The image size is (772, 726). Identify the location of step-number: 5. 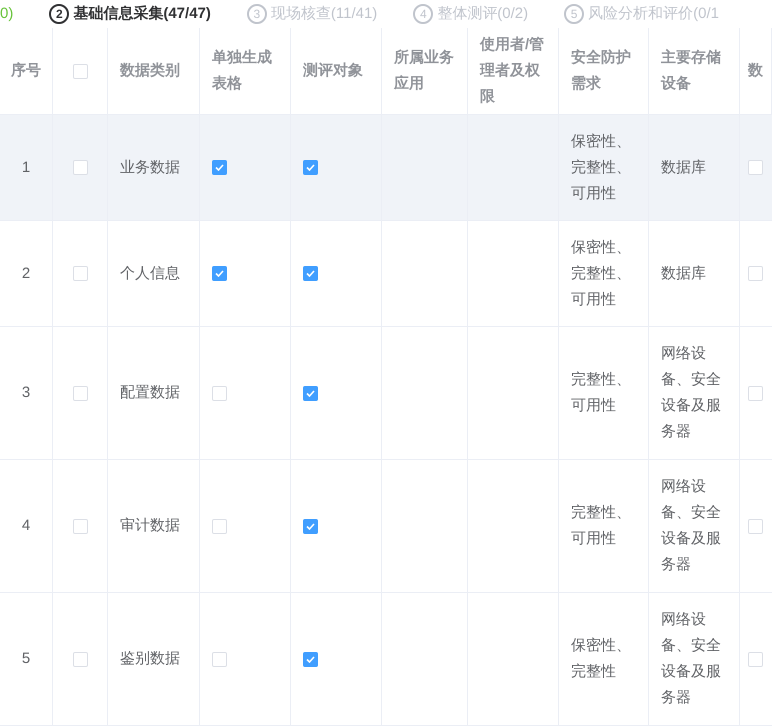
(574, 14).